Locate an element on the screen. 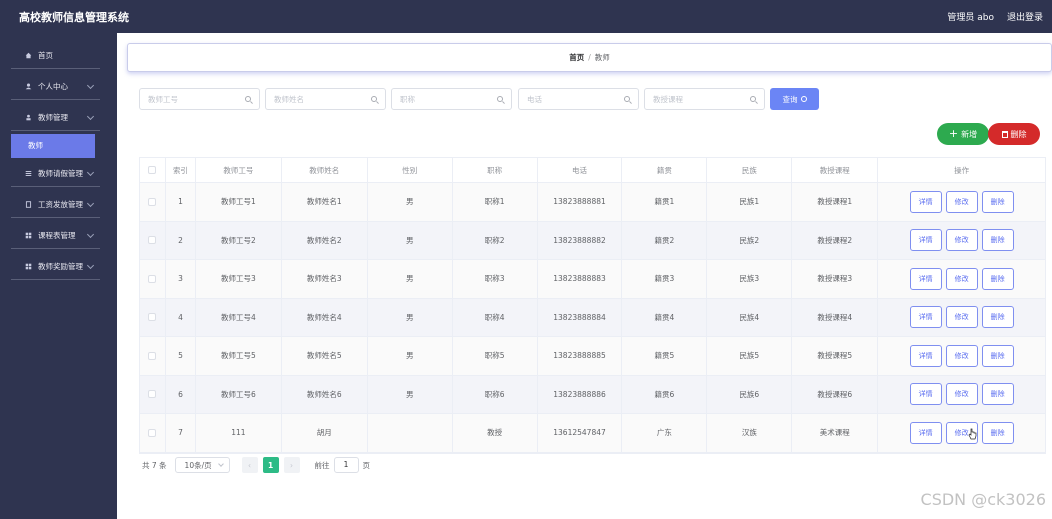  cell-phone: 13823888884 is located at coordinates (580, 317).